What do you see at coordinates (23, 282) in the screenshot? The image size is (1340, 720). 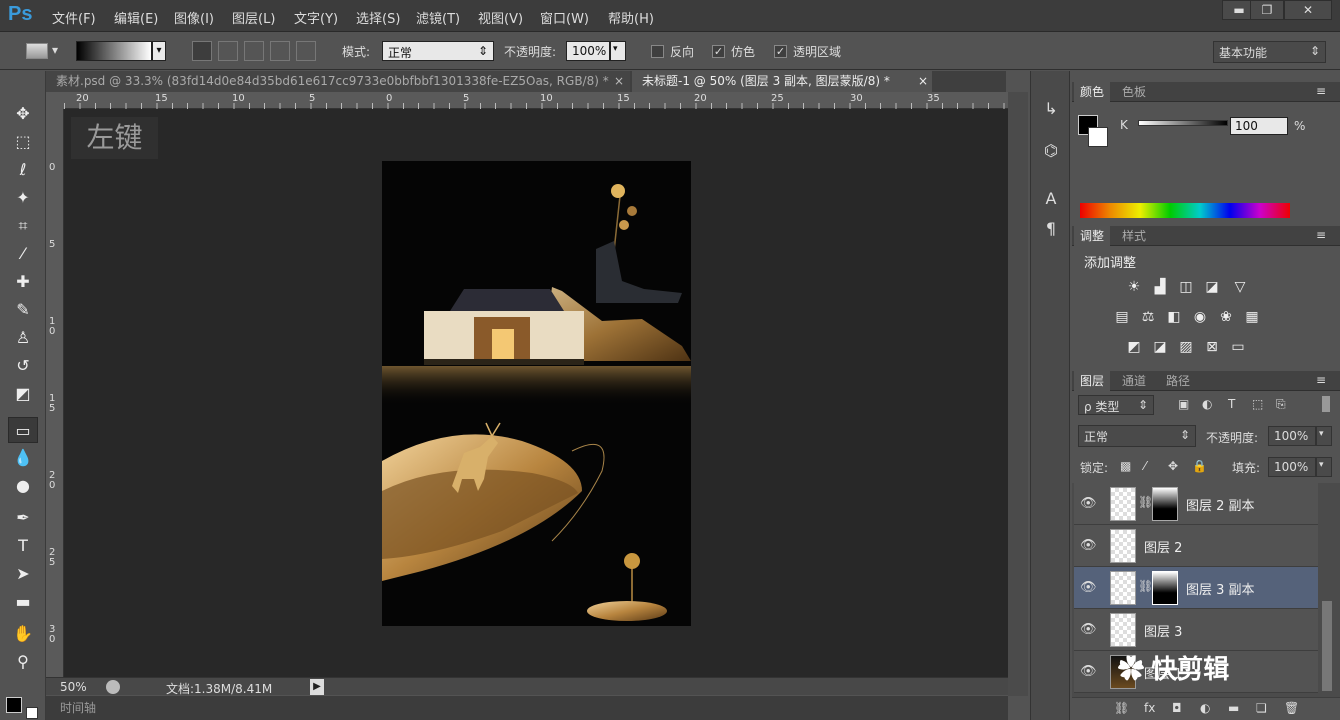 I see `healing-tool-icon: ✚` at bounding box center [23, 282].